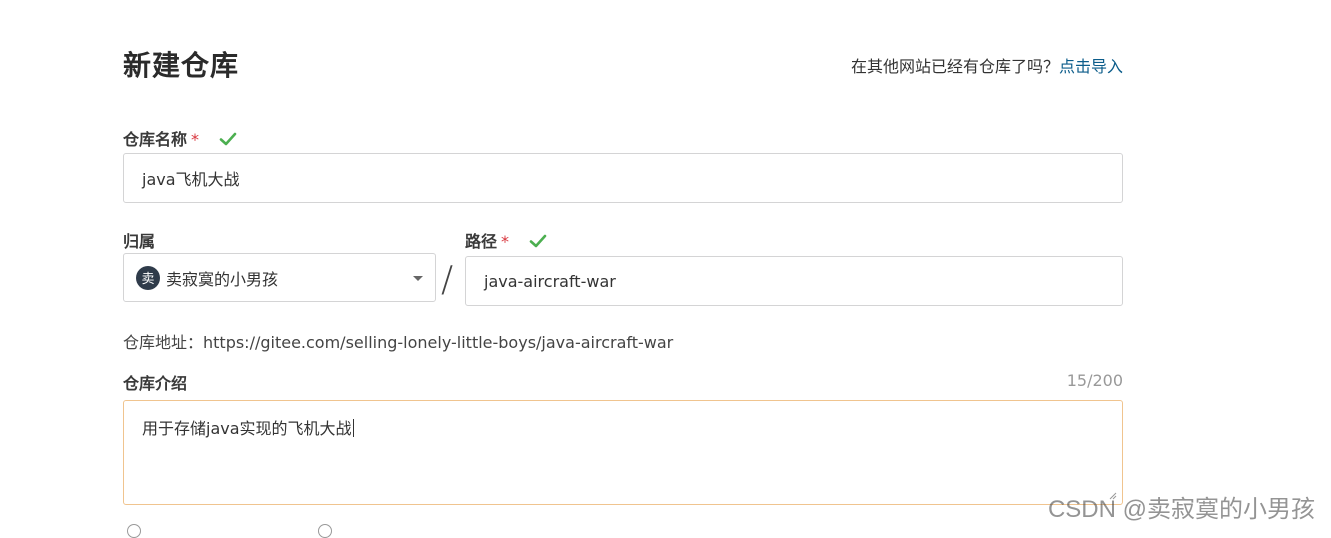  What do you see at coordinates (155, 139) in the screenshot?
I see `repo-name-label-text: 仓库名称` at bounding box center [155, 139].